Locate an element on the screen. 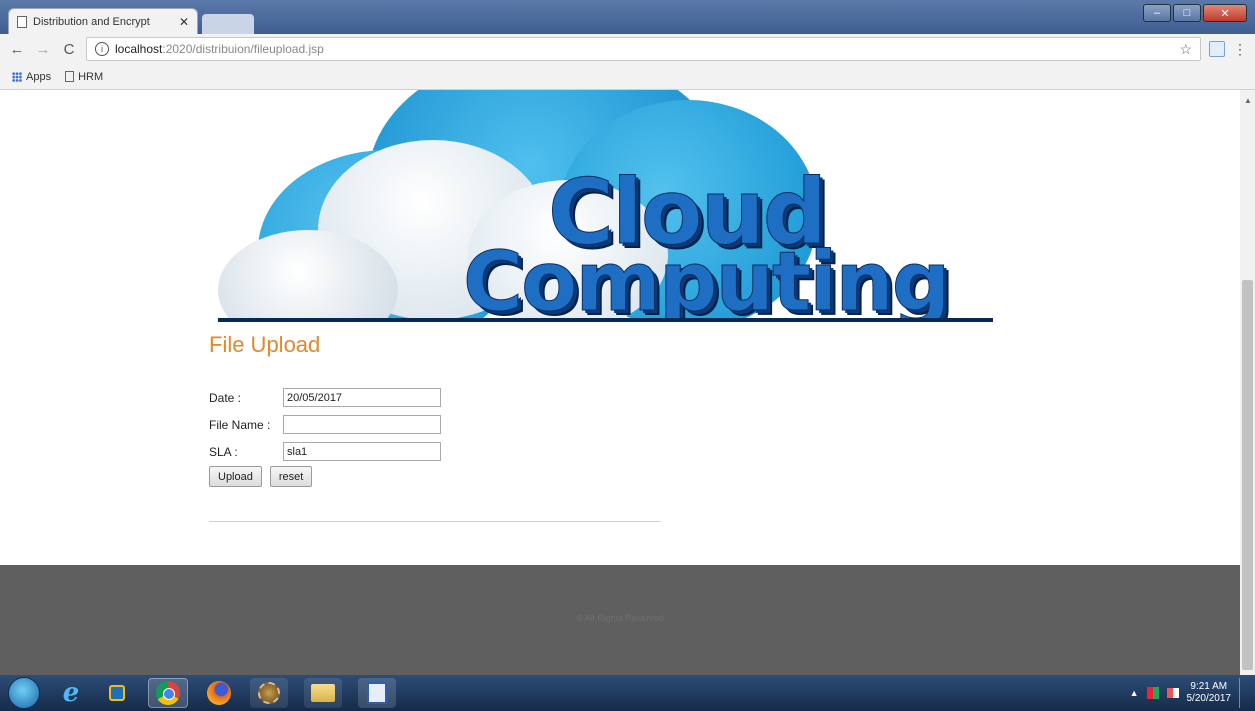 This screenshot has height=711, width=1255. document-icon is located at coordinates (377, 693).